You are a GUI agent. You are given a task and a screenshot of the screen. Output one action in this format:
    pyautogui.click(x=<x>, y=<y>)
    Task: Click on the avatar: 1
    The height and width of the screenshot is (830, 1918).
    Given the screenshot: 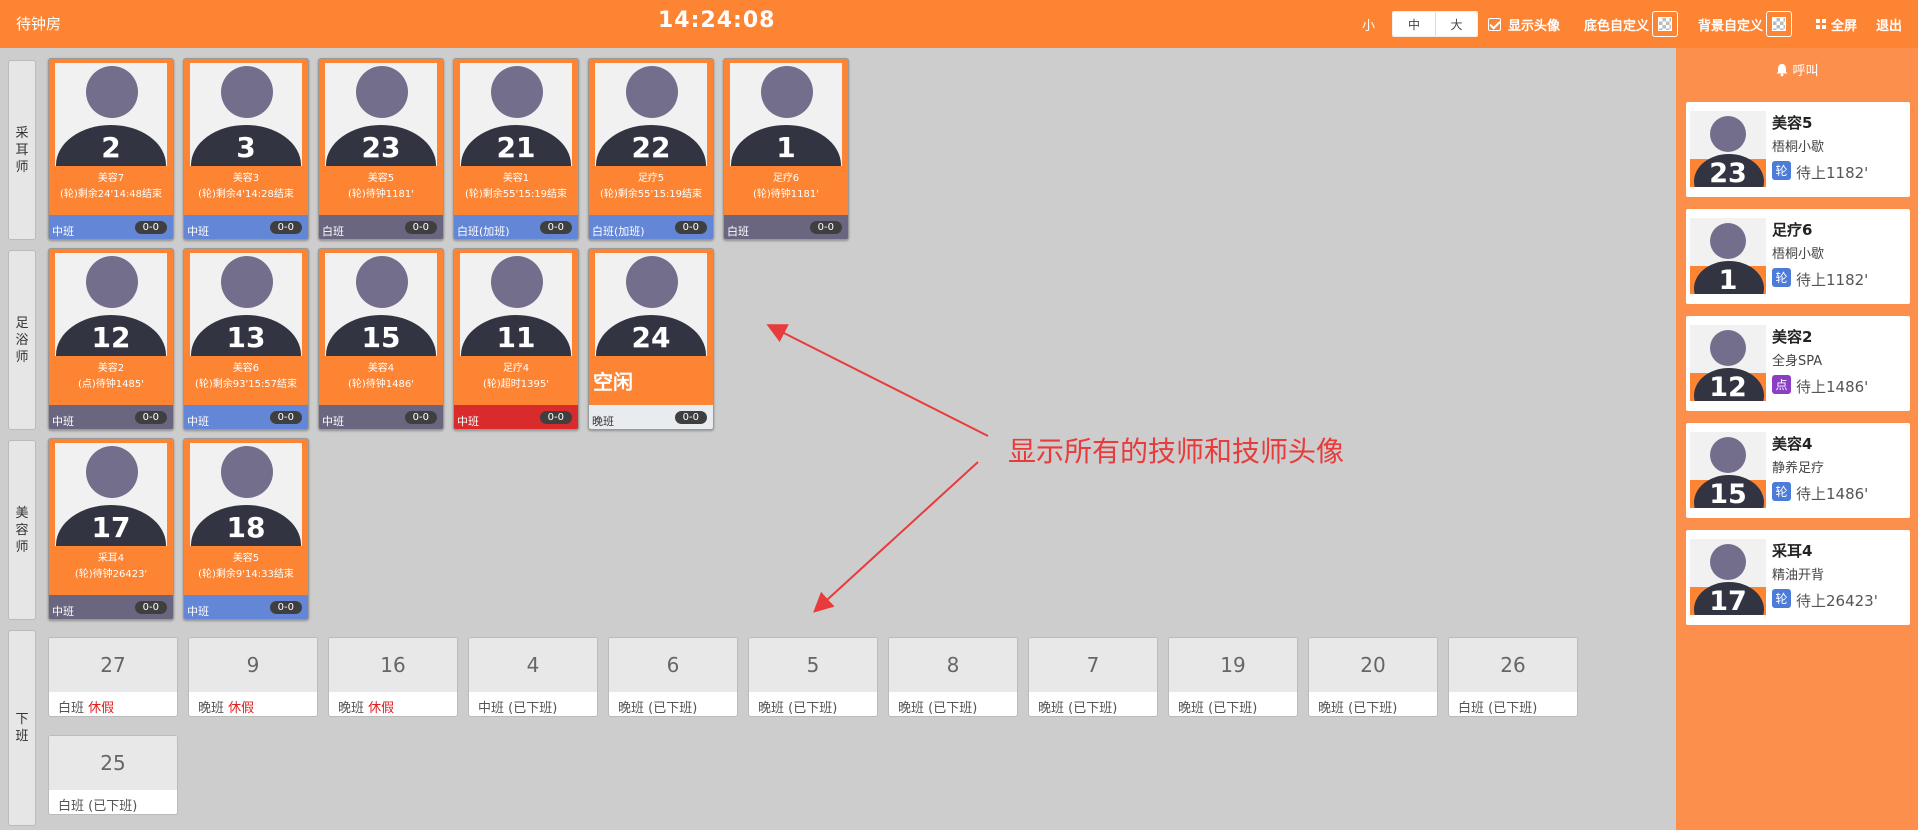 What is the action you would take?
    pyautogui.click(x=1728, y=256)
    